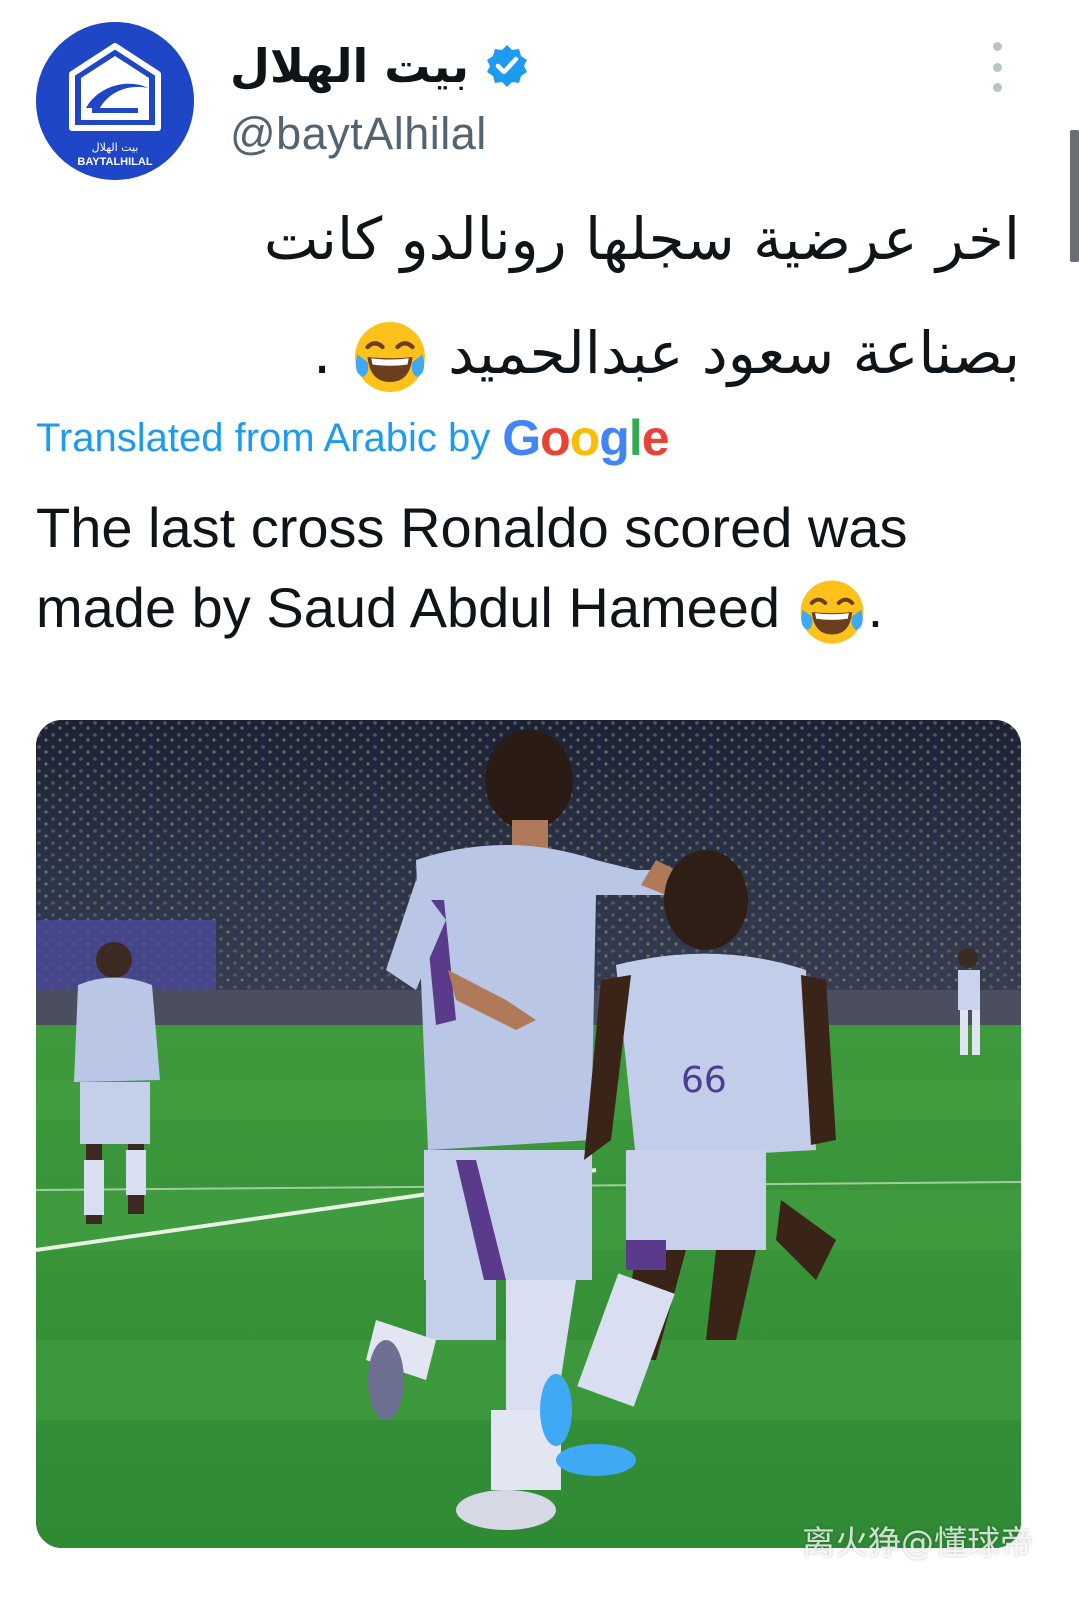 Image resolution: width=1079 pixels, height=1605 pixels. I want to click on display-name: بيت الهلال, so click(349, 66).